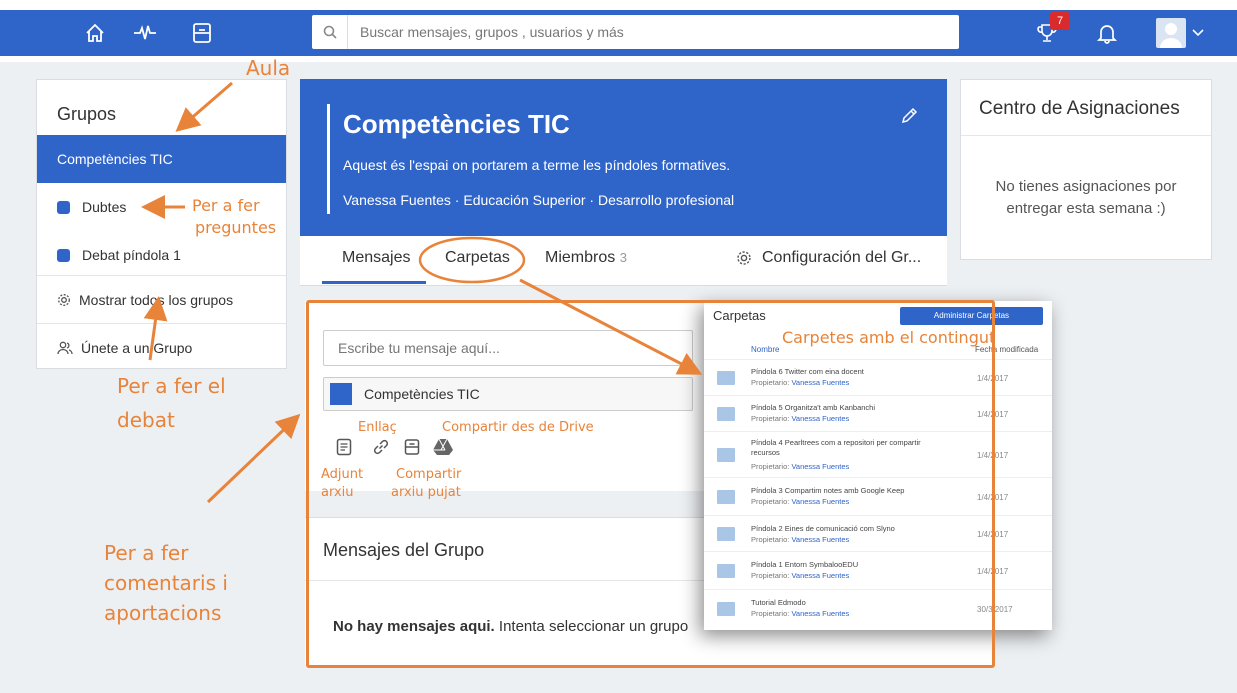 This screenshot has height=693, width=1237. What do you see at coordinates (337, 492) in the screenshot?
I see `annotation-adjunt-line2: arxiu` at bounding box center [337, 492].